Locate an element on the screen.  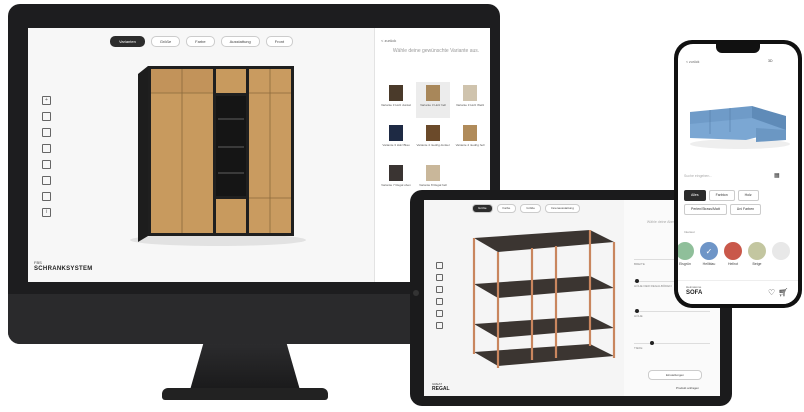
eye-icon is located at coordinates (46, 196).